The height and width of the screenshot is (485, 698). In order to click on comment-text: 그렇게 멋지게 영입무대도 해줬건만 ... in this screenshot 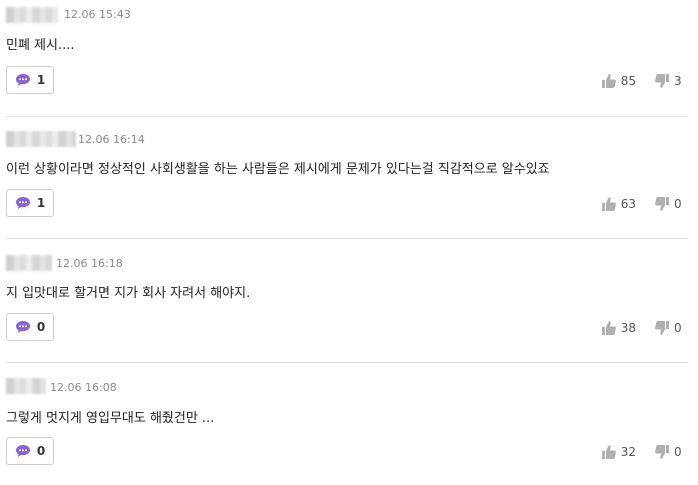, I will do `click(110, 418)`.